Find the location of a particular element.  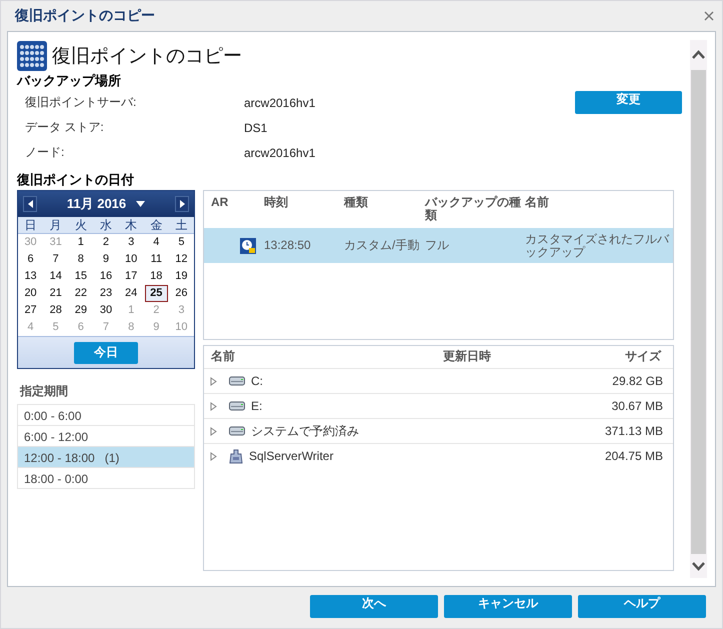

calendar-day: 25 is located at coordinates (156, 293).